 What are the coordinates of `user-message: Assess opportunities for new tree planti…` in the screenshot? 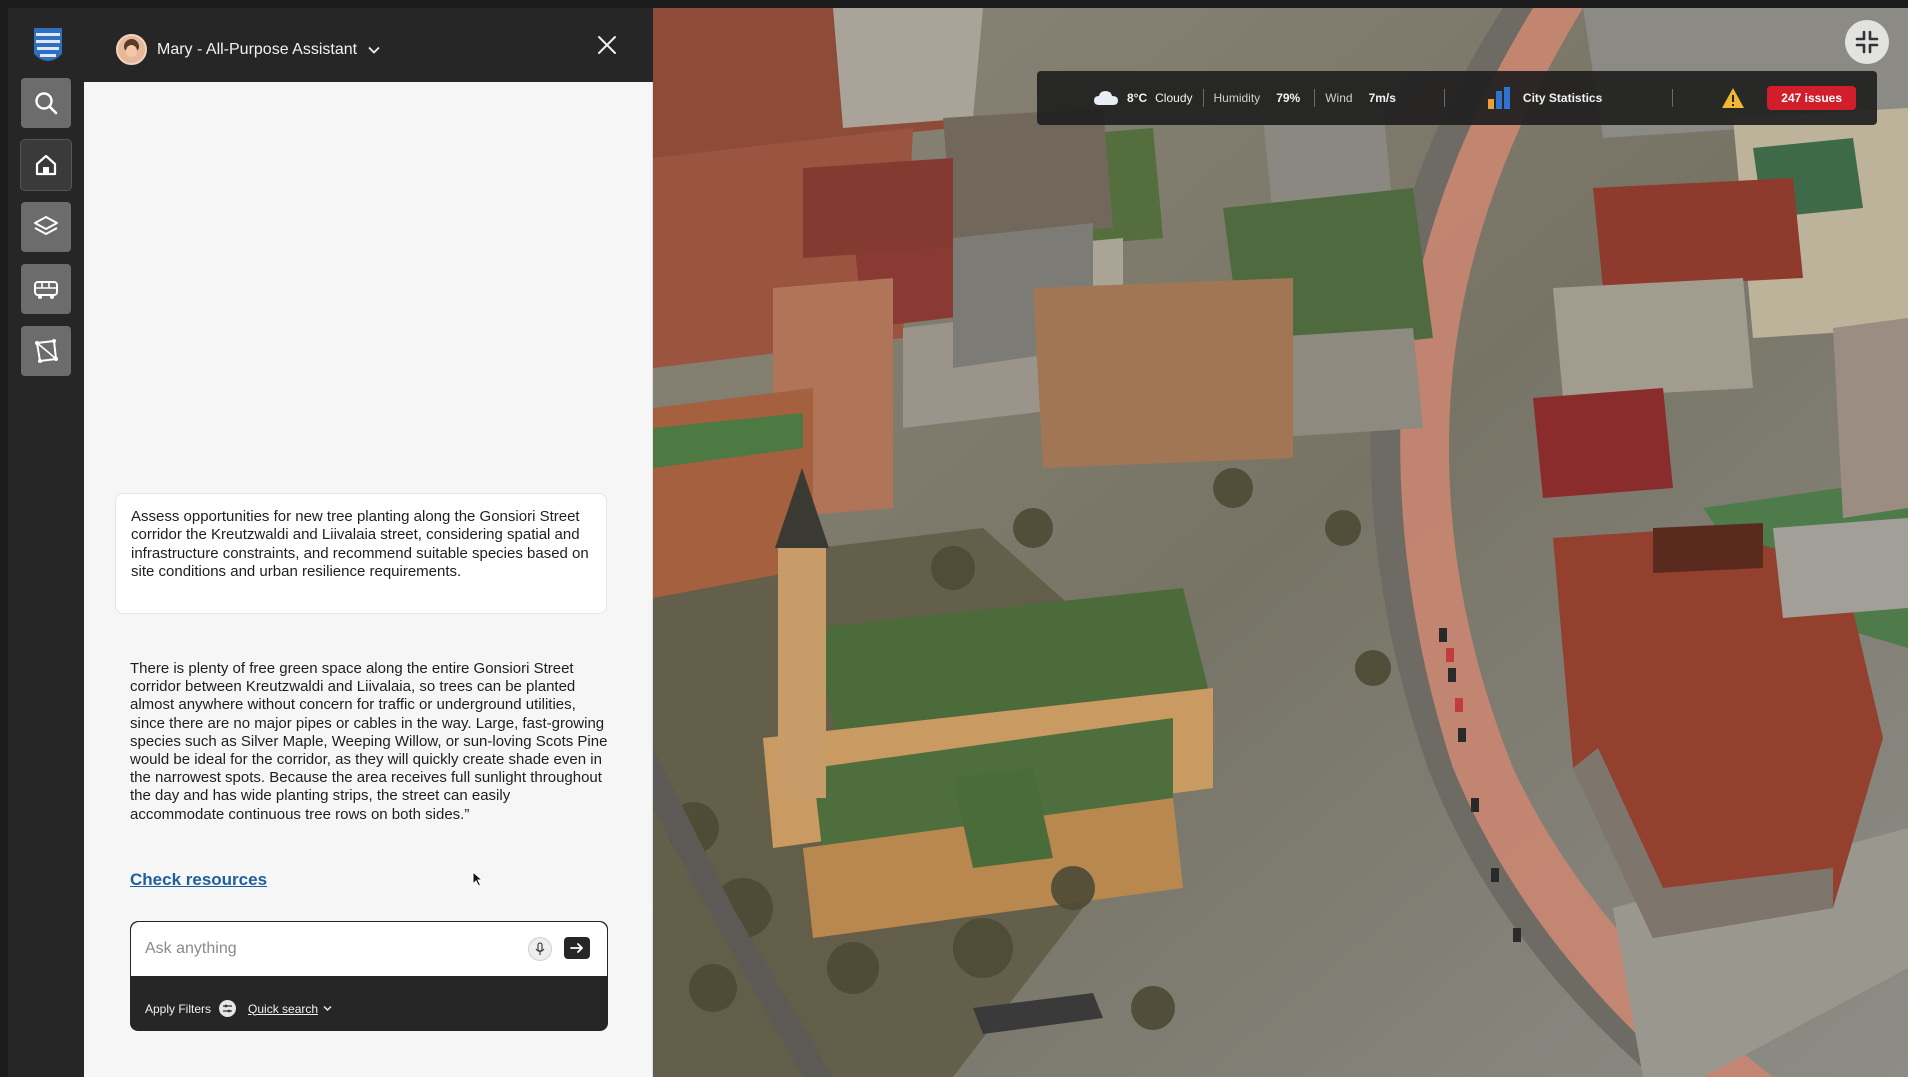 It's located at (361, 553).